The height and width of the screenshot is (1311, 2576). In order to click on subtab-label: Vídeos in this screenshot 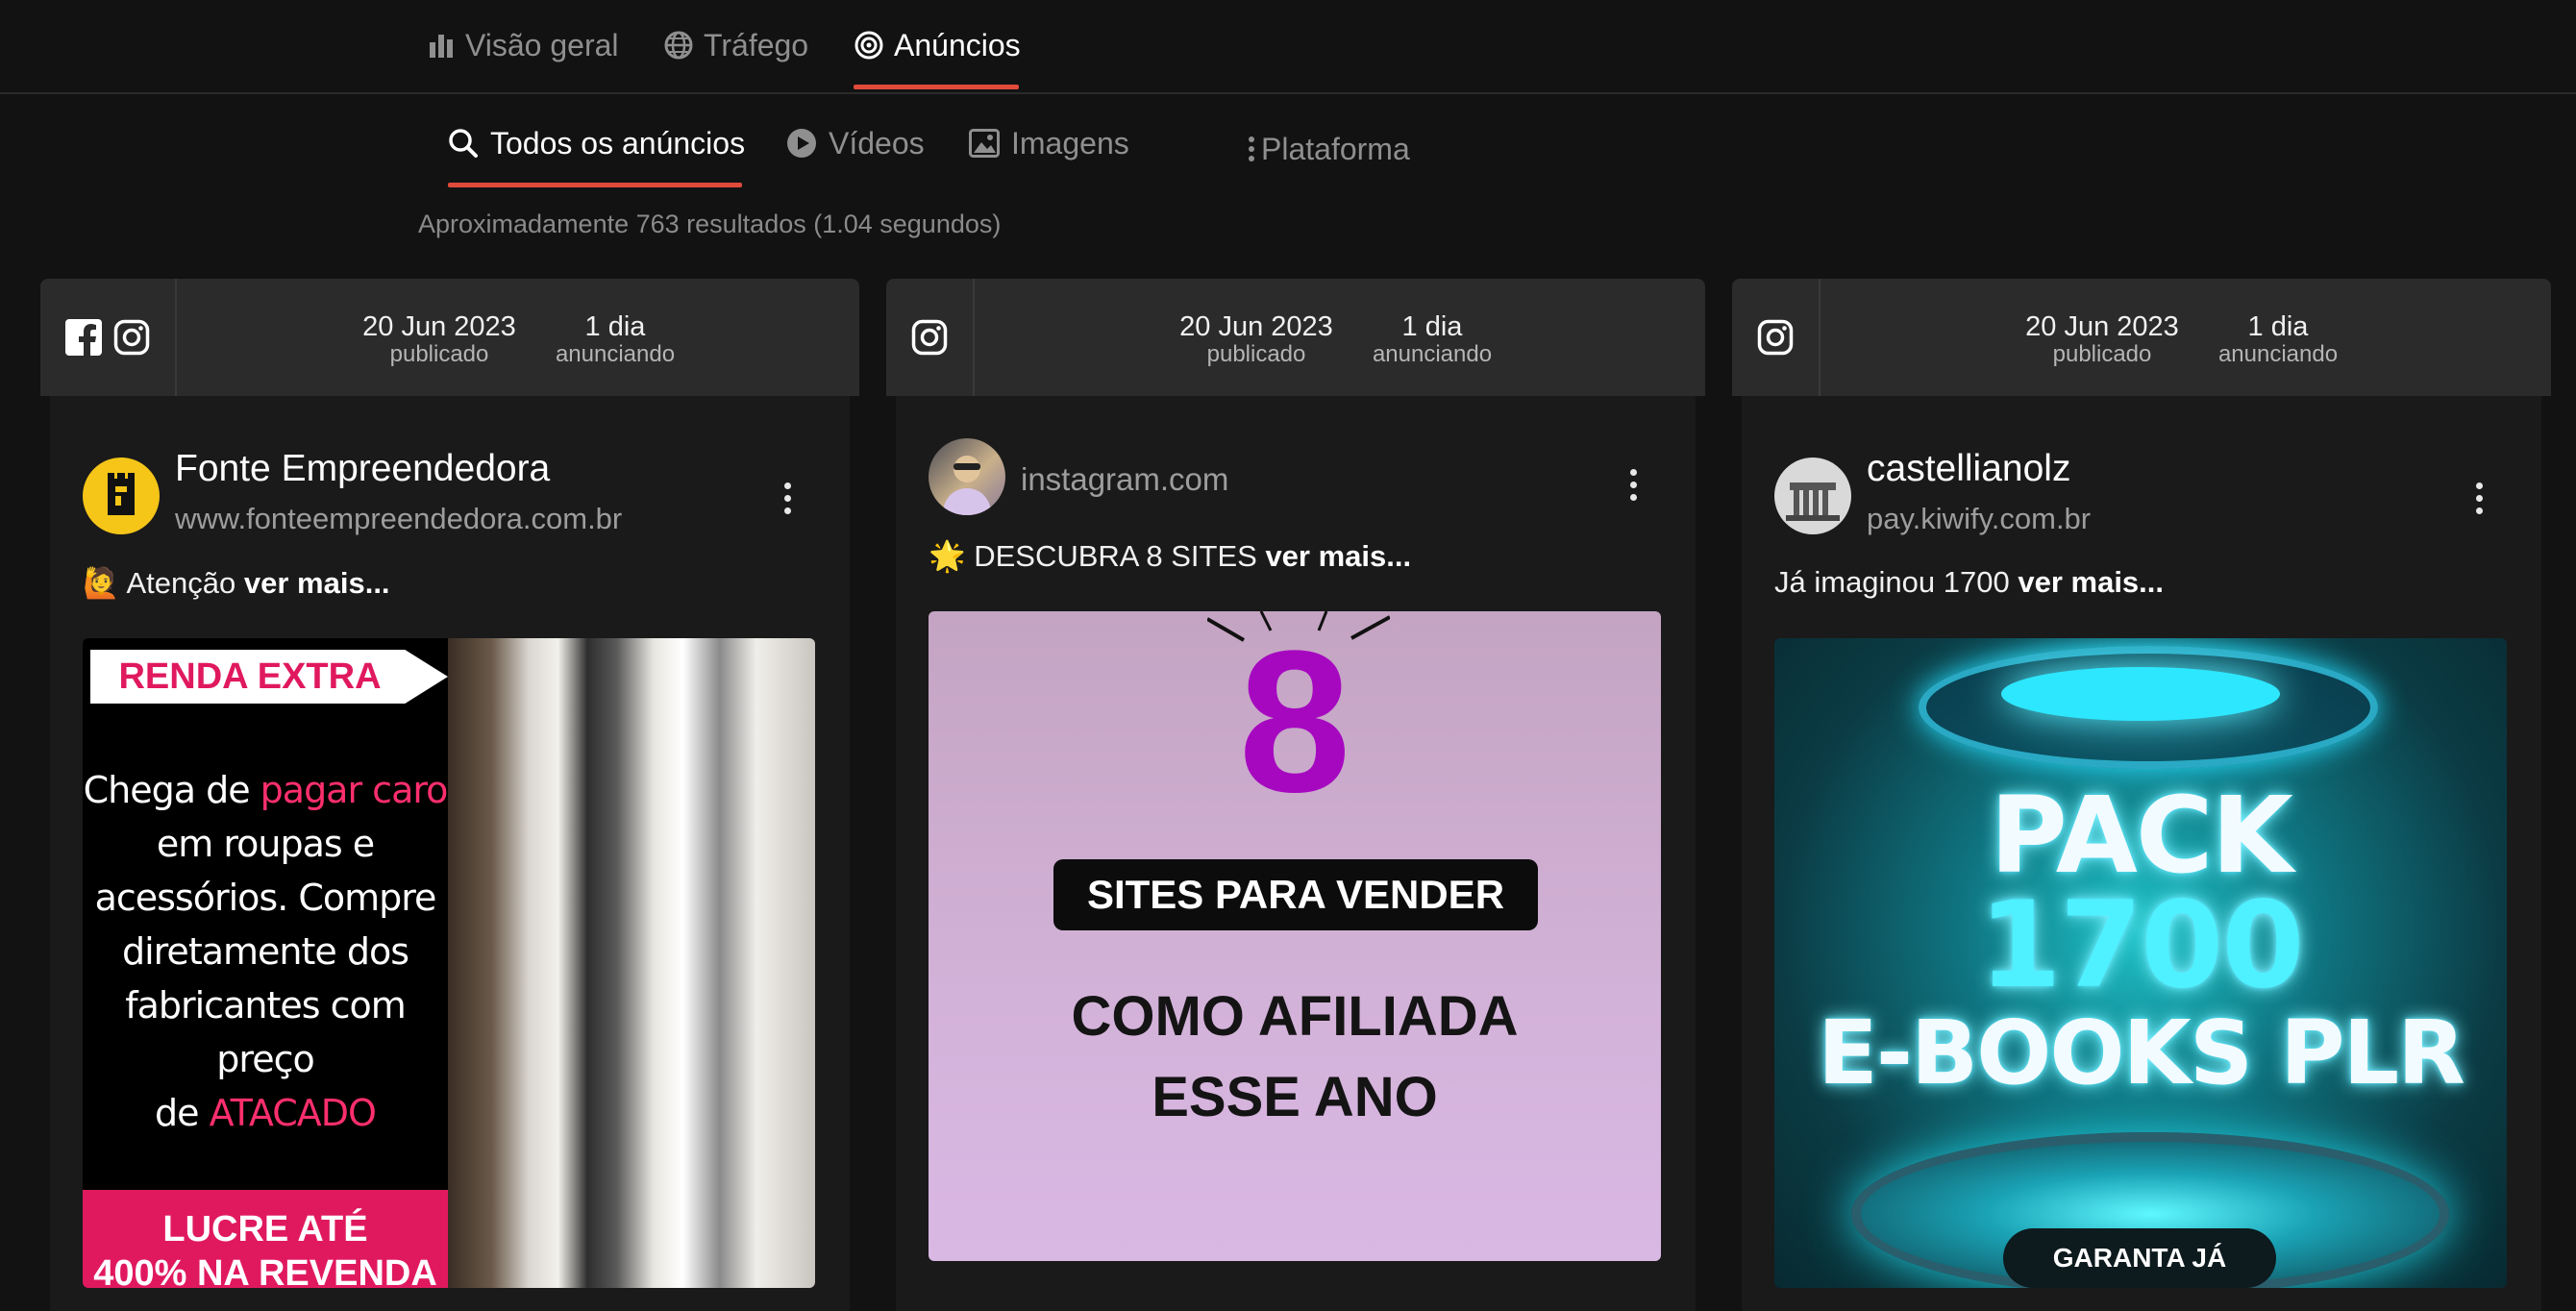, I will do `click(877, 143)`.